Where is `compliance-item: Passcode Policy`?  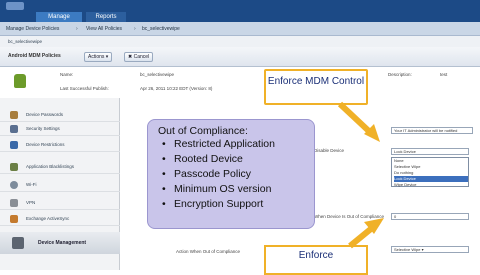 compliance-item: Passcode Policy is located at coordinates (238, 174).